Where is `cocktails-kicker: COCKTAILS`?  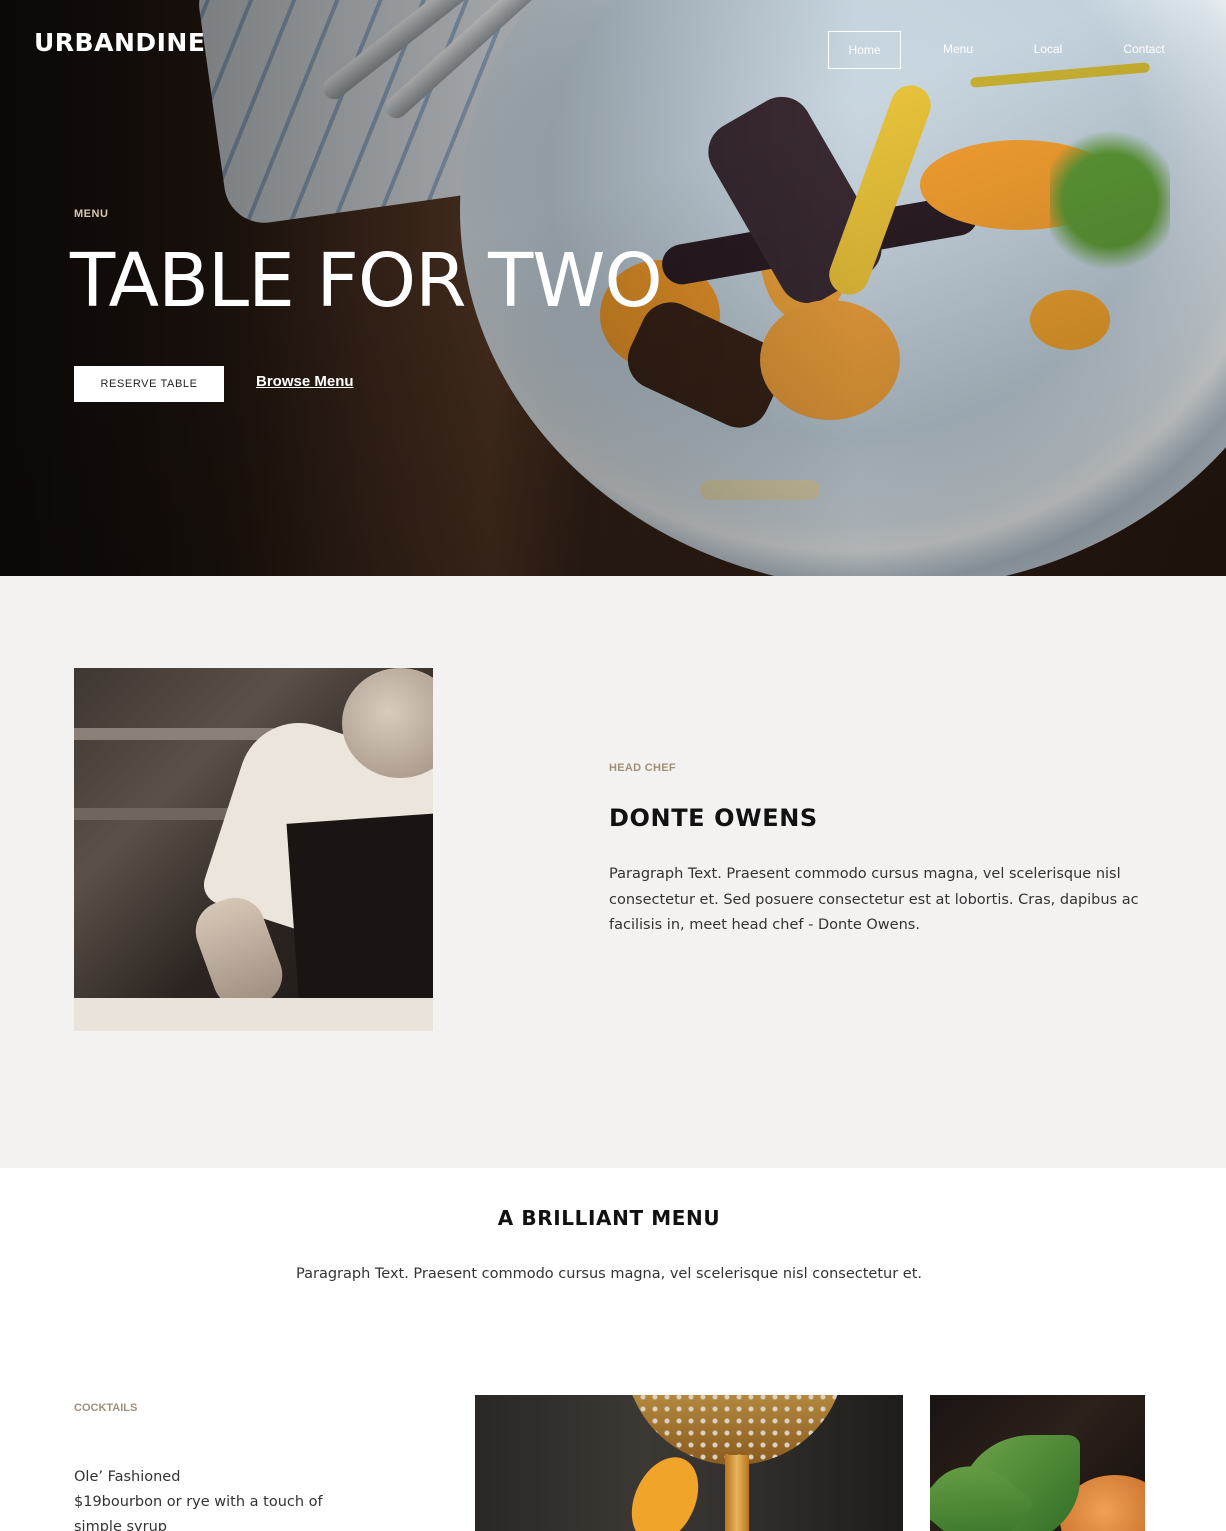
cocktails-kicker: COCKTAILS is located at coordinates (106, 1408).